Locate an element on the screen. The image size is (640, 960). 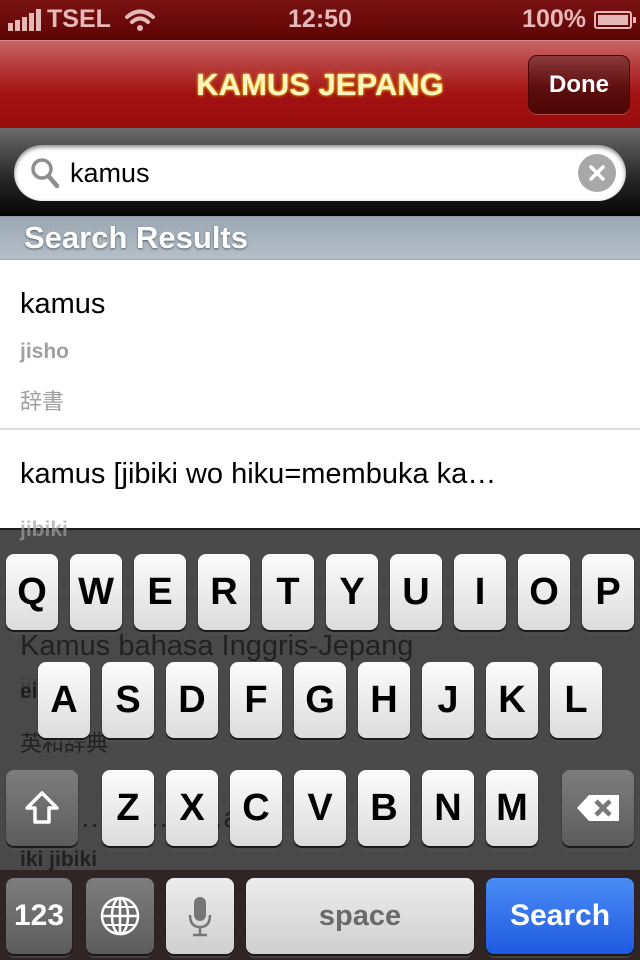
shift-icon is located at coordinates (42, 807).